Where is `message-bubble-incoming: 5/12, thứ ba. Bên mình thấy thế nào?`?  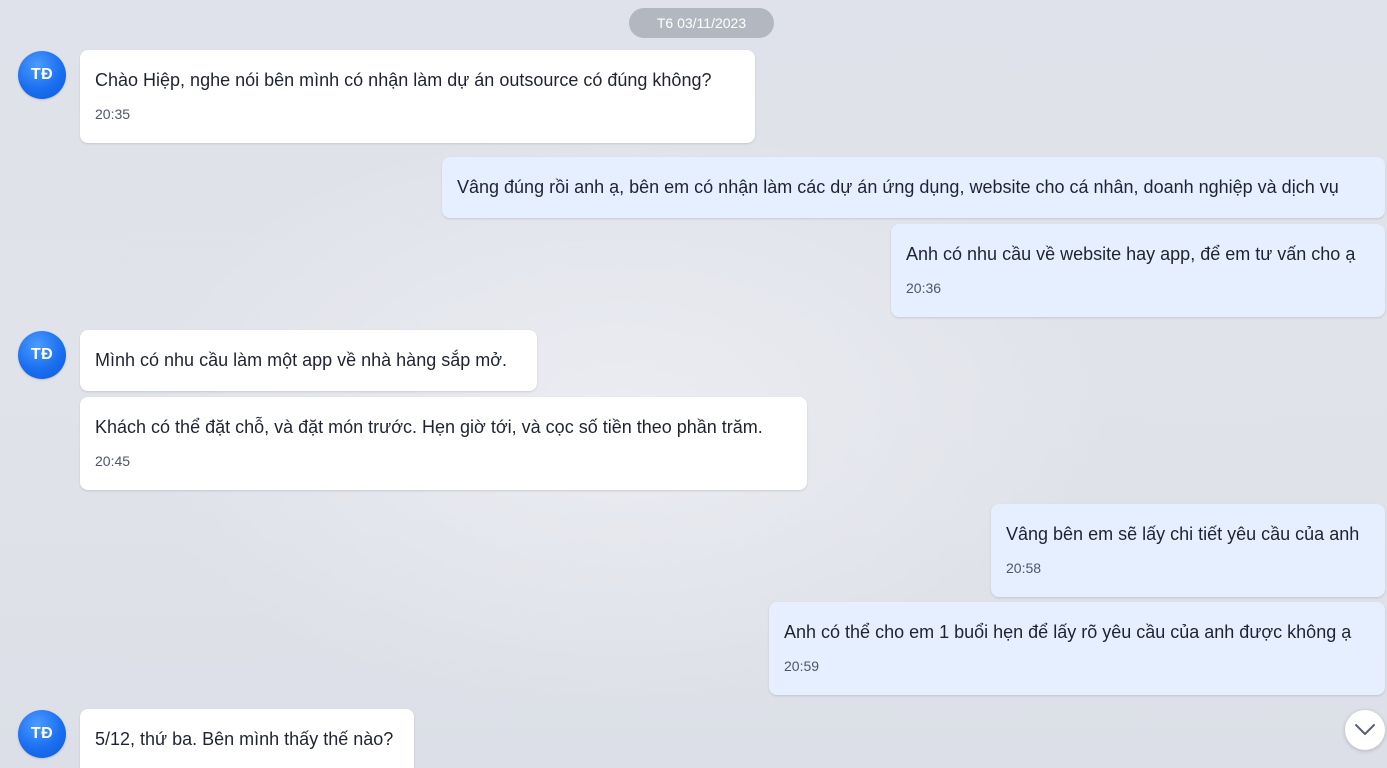
message-bubble-incoming: 5/12, thứ ba. Bên mình thấy thế nào? is located at coordinates (247, 738).